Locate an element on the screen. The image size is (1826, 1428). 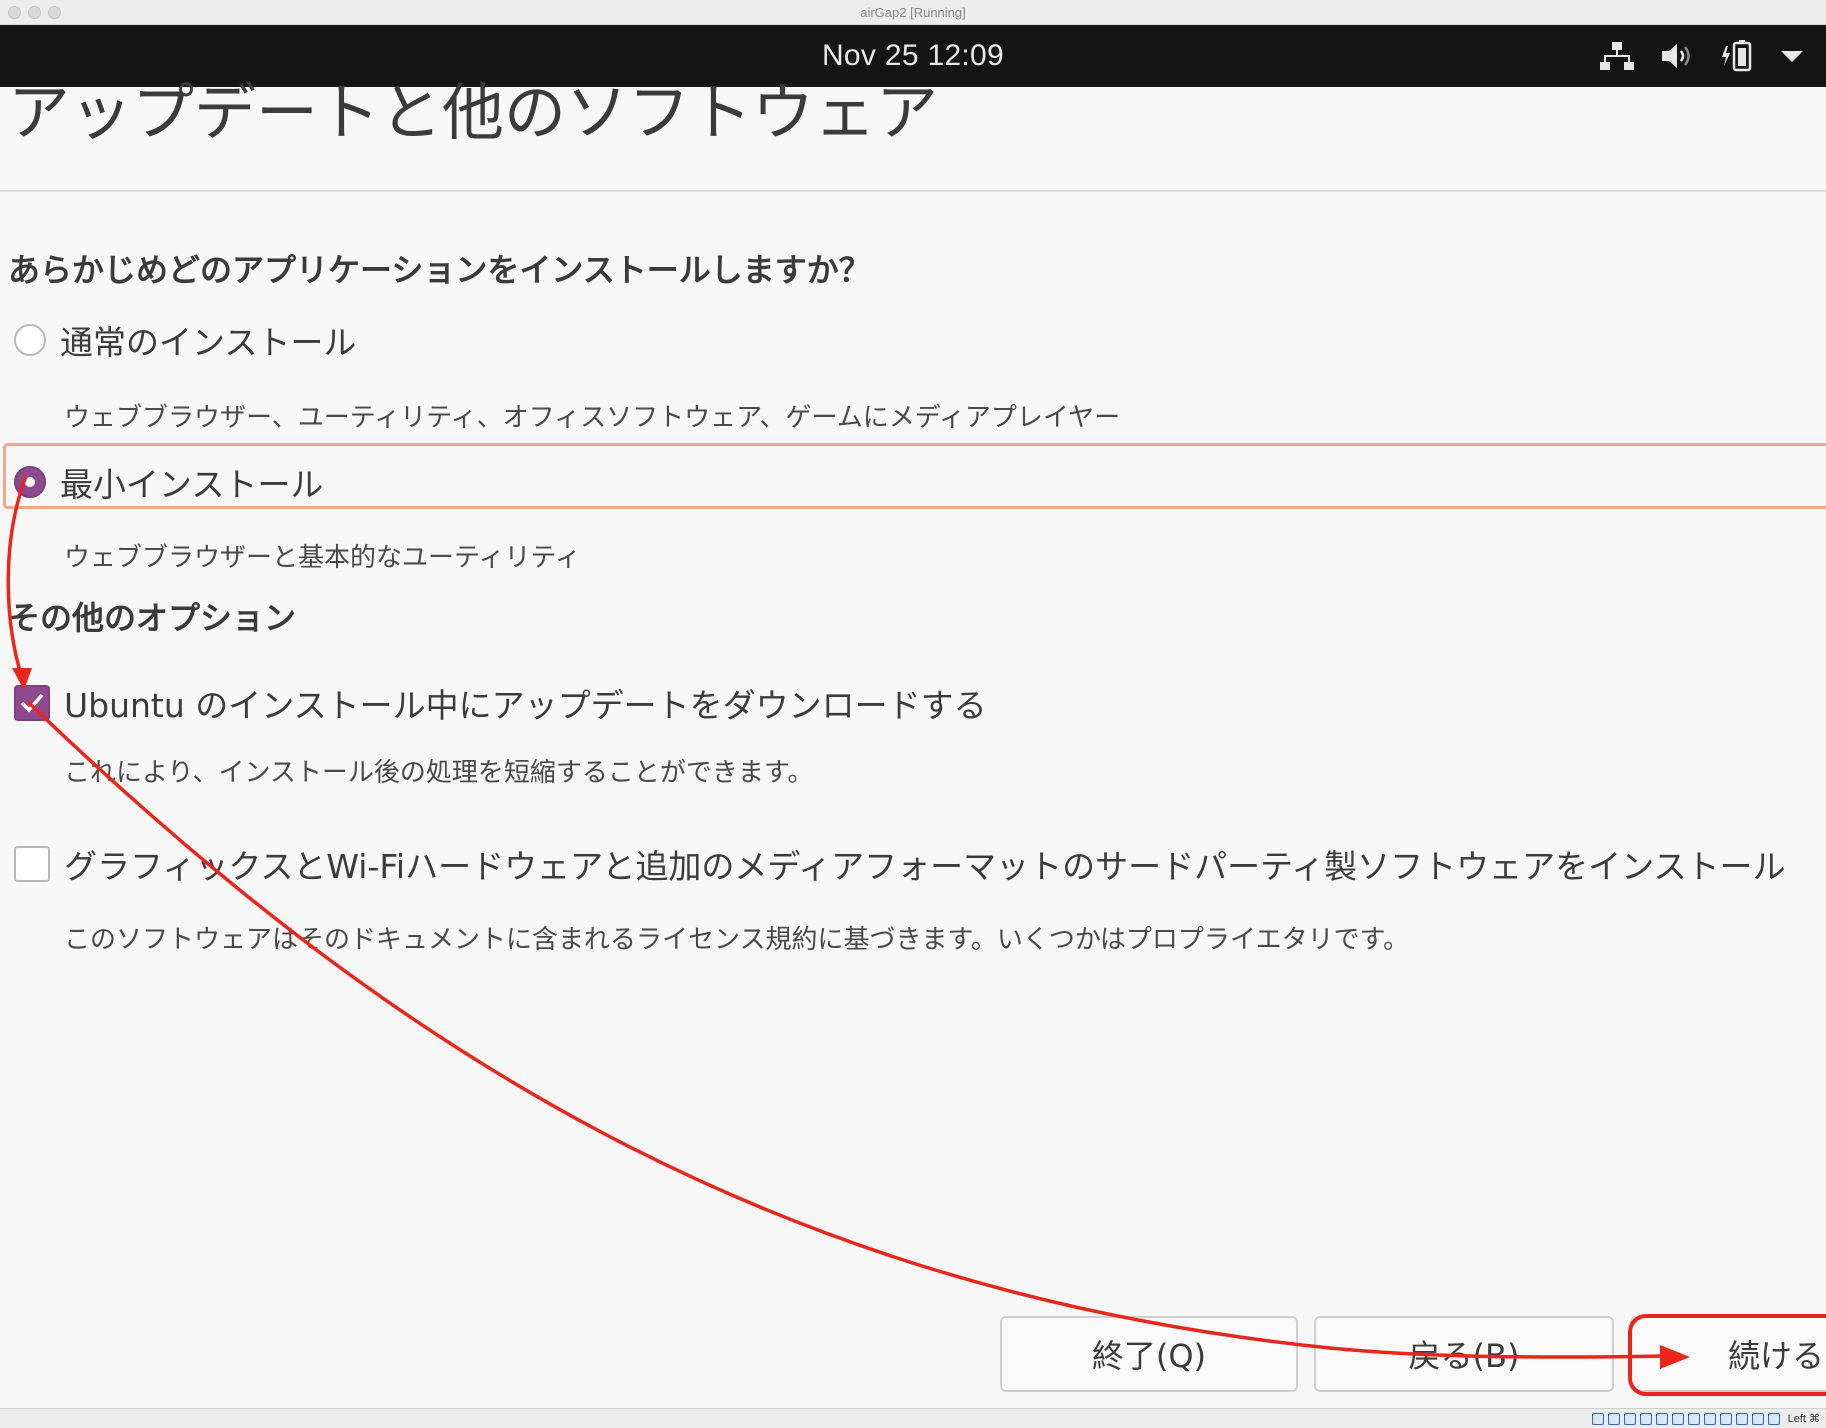
mouse-integration-icon is located at coordinates (1757, 1418).